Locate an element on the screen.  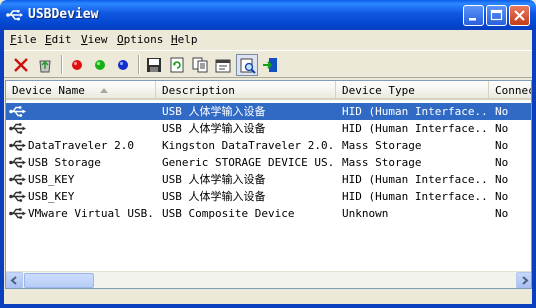
usb-app-icon is located at coordinates (14, 15).